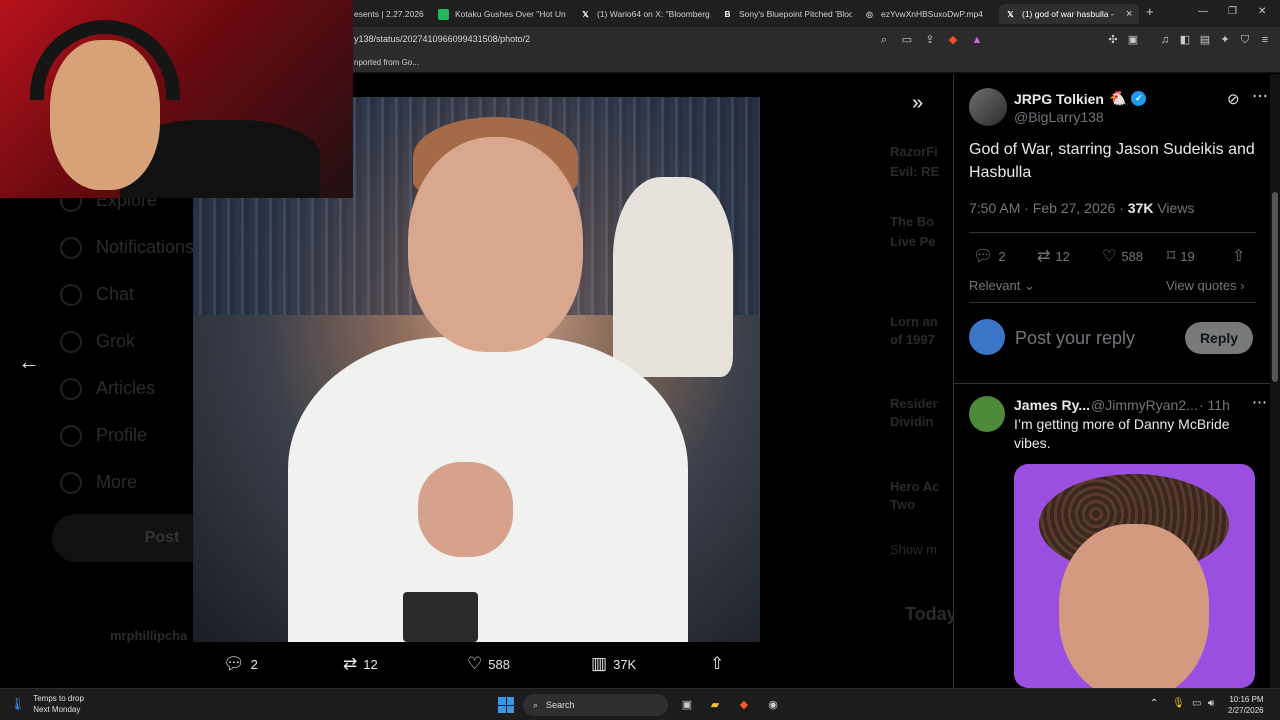 This screenshot has width=1280, height=720. Describe the element at coordinates (1275, 287) in the screenshot. I see `scrollbar-thumb` at that location.